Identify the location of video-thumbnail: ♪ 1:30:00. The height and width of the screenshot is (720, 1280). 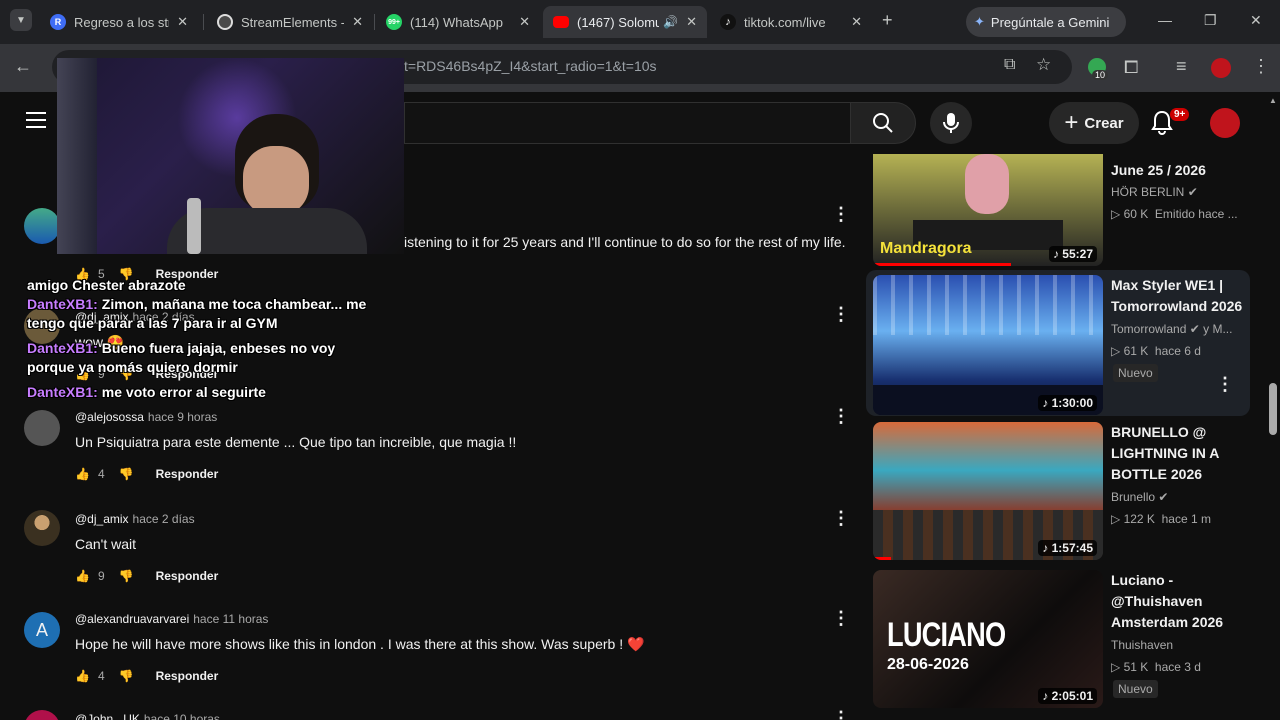
(988, 345).